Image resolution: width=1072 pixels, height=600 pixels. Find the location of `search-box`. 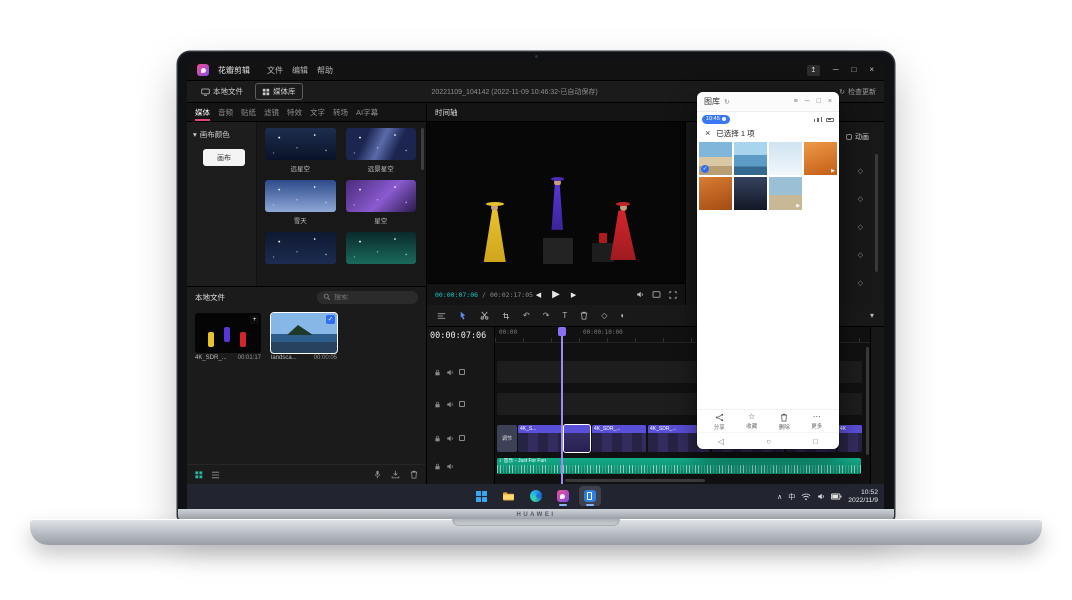

search-box is located at coordinates (367, 297).